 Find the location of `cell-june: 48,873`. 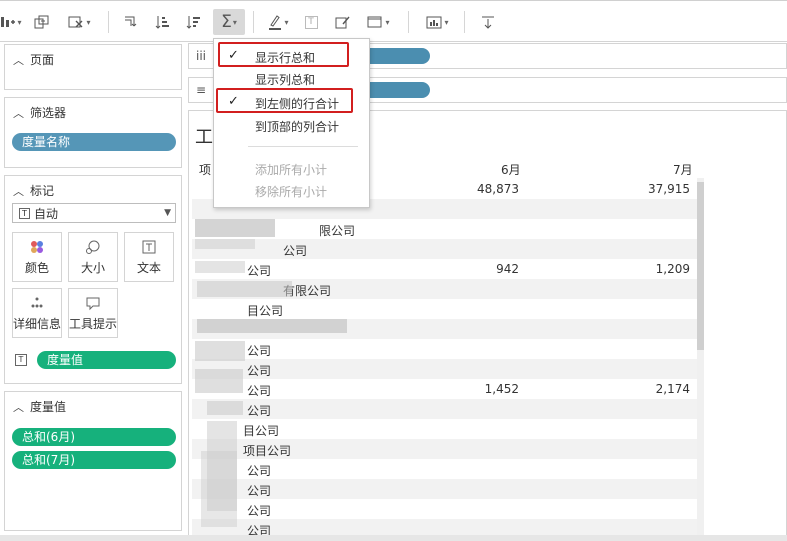

cell-june: 48,873 is located at coordinates (498, 189).